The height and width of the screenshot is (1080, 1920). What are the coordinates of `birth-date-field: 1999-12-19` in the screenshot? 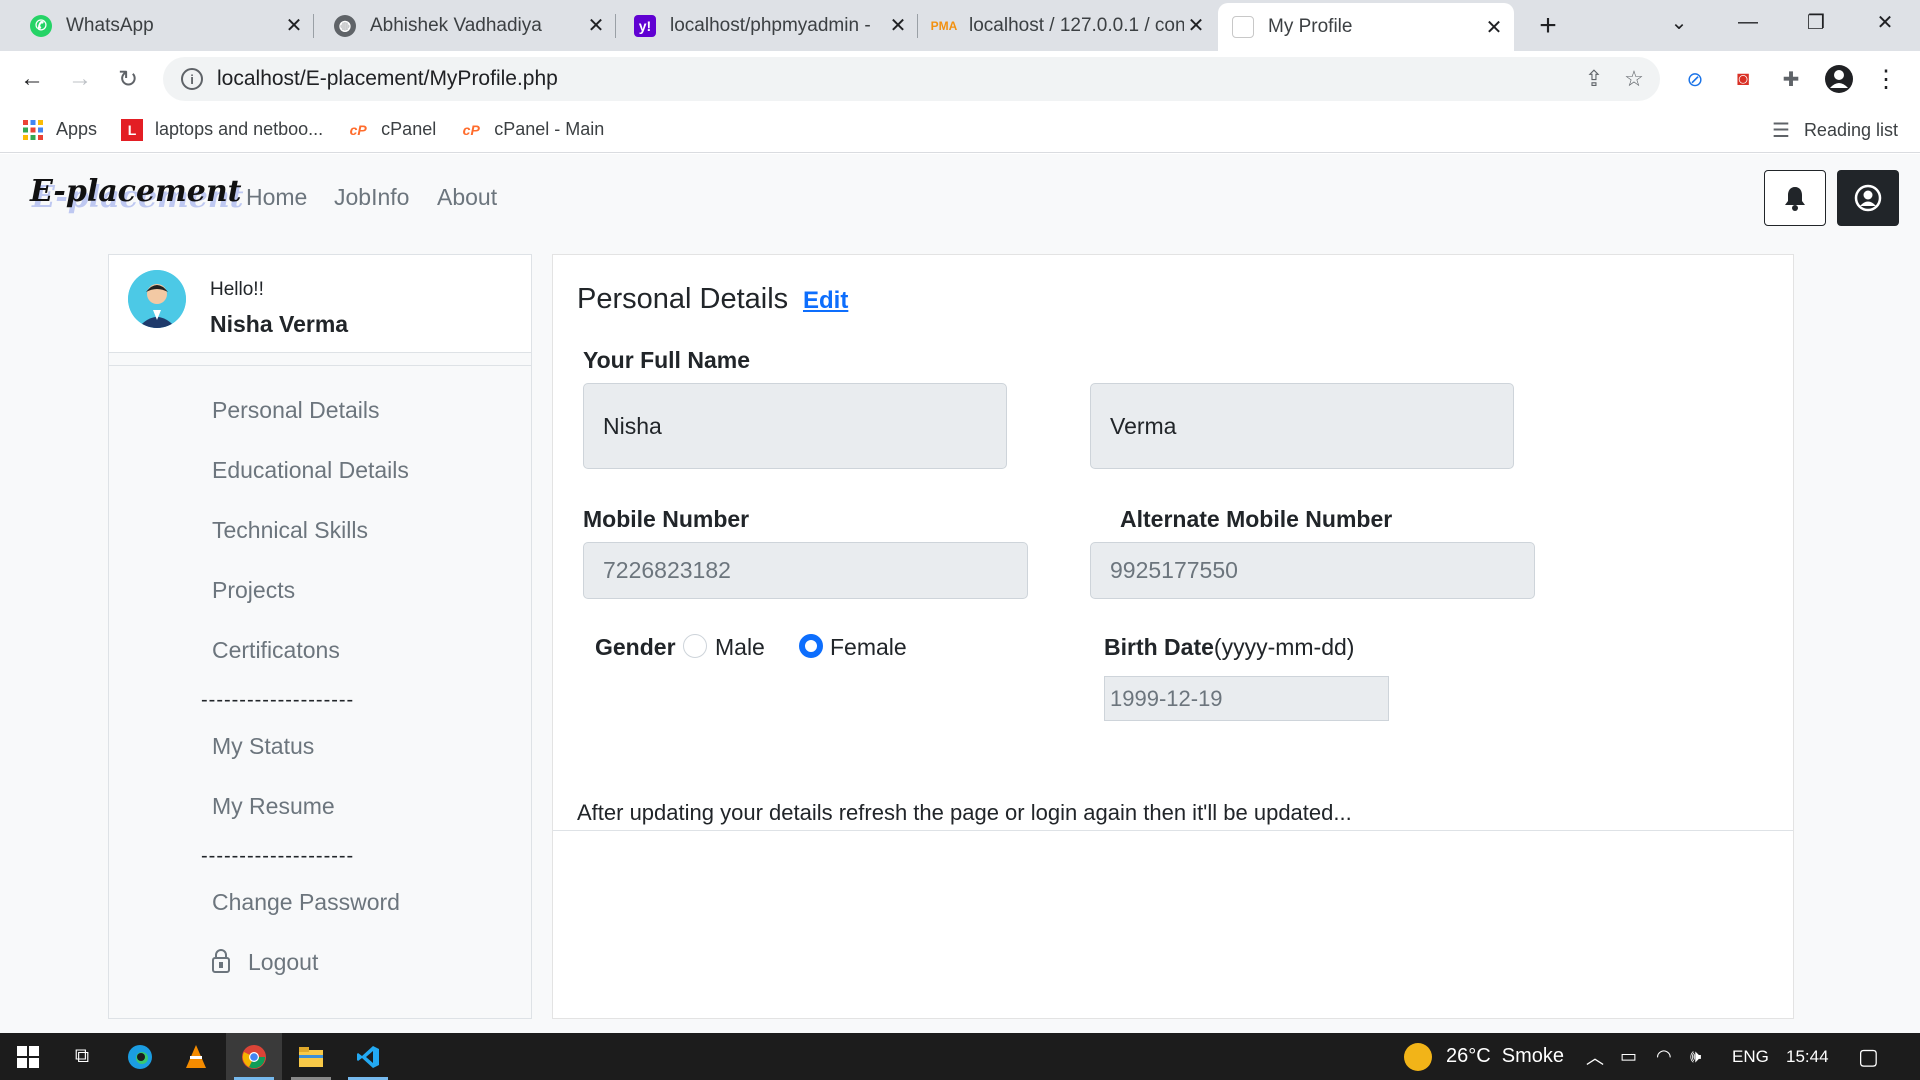 It's located at (1246, 698).